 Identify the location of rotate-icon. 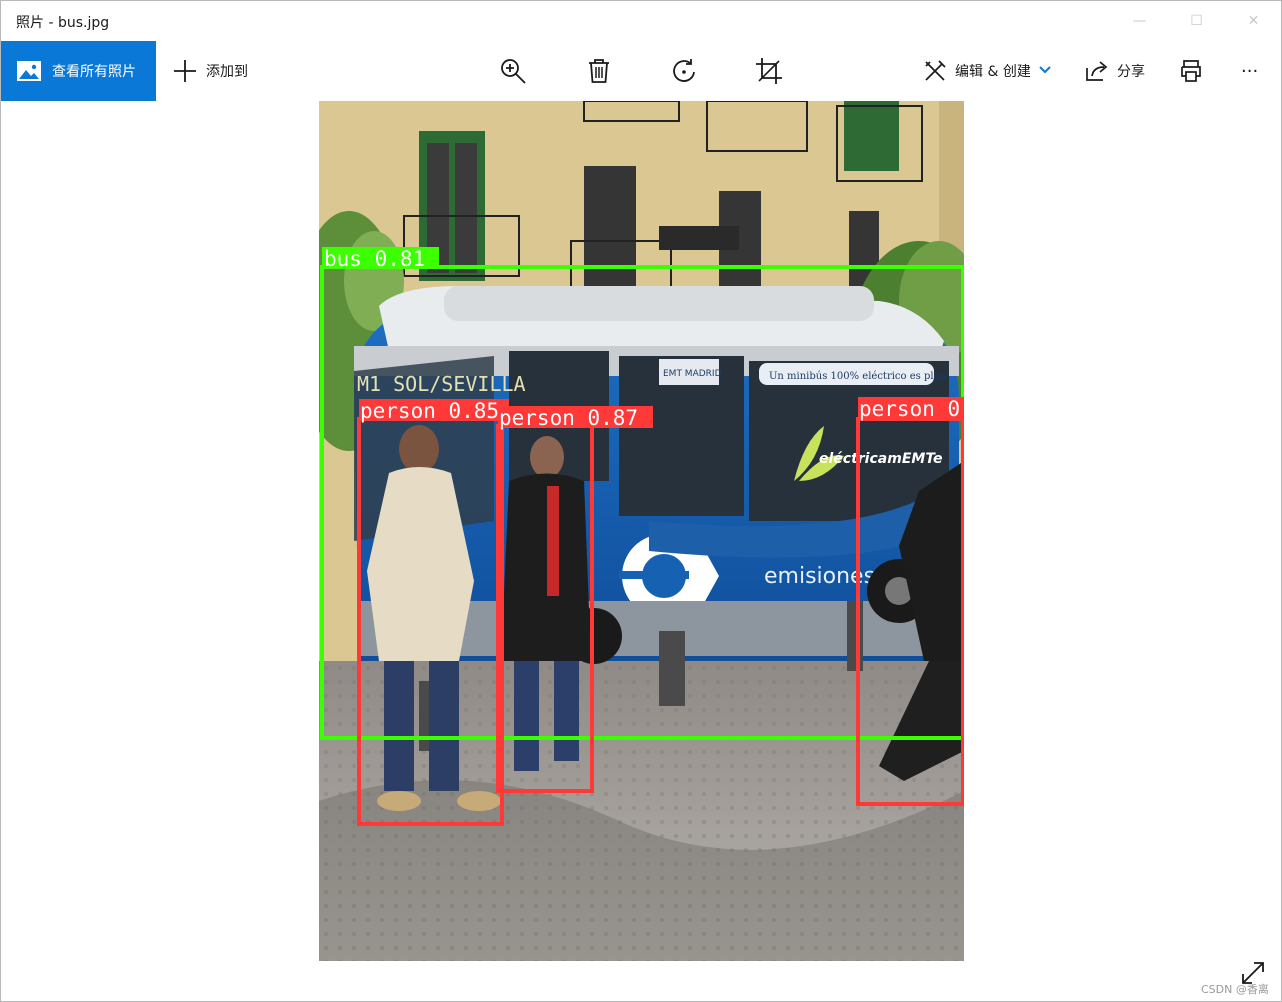
(684, 71).